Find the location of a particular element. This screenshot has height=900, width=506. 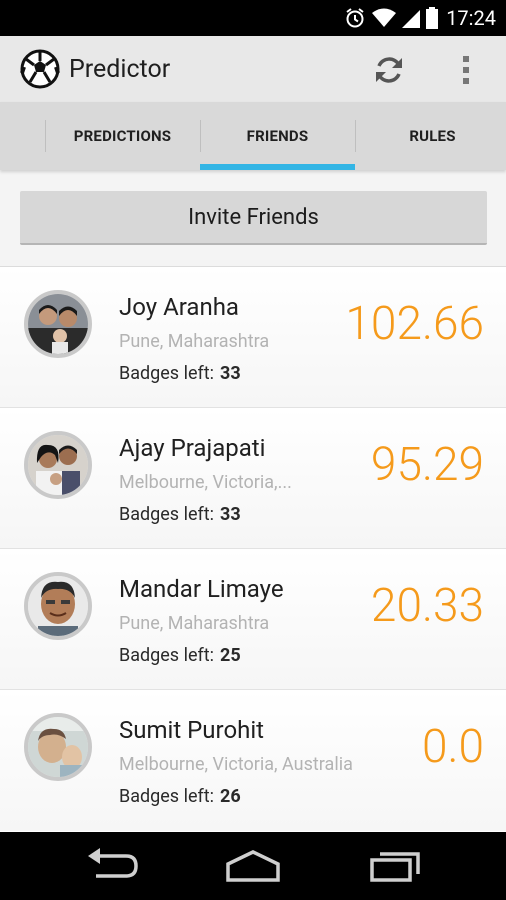

tab-rules: RULES is located at coordinates (430, 136).